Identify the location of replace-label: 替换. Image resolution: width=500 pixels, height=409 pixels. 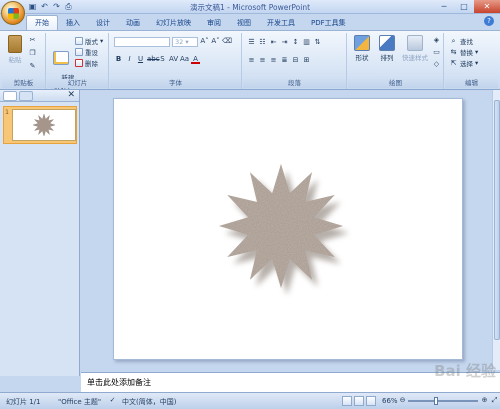
(466, 53).